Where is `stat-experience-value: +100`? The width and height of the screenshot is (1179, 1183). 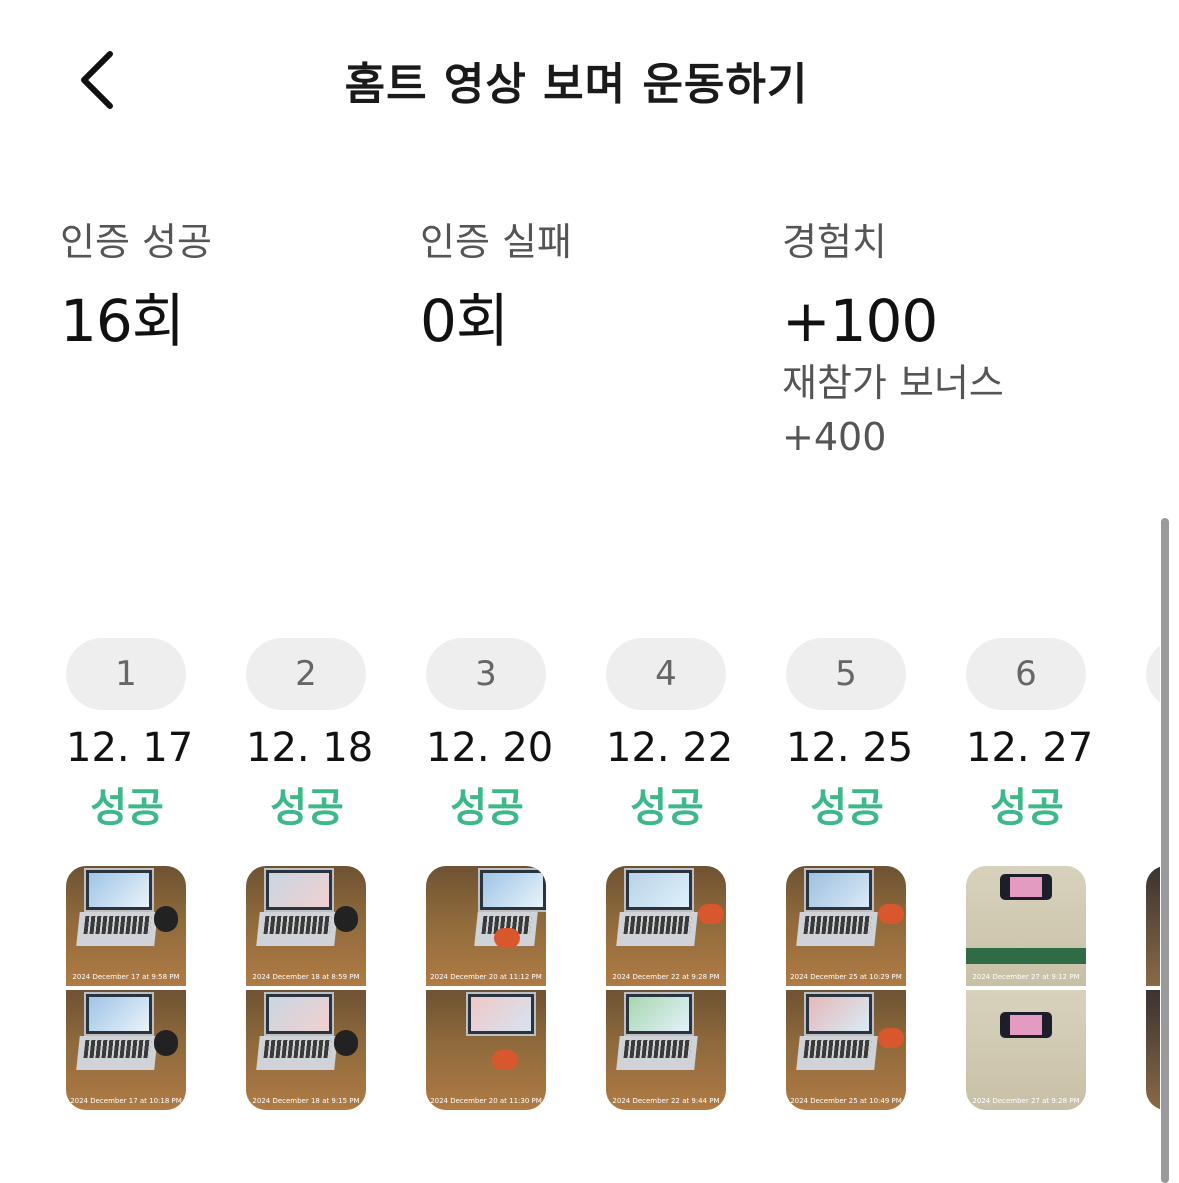
stat-experience-value: +100 is located at coordinates (860, 321).